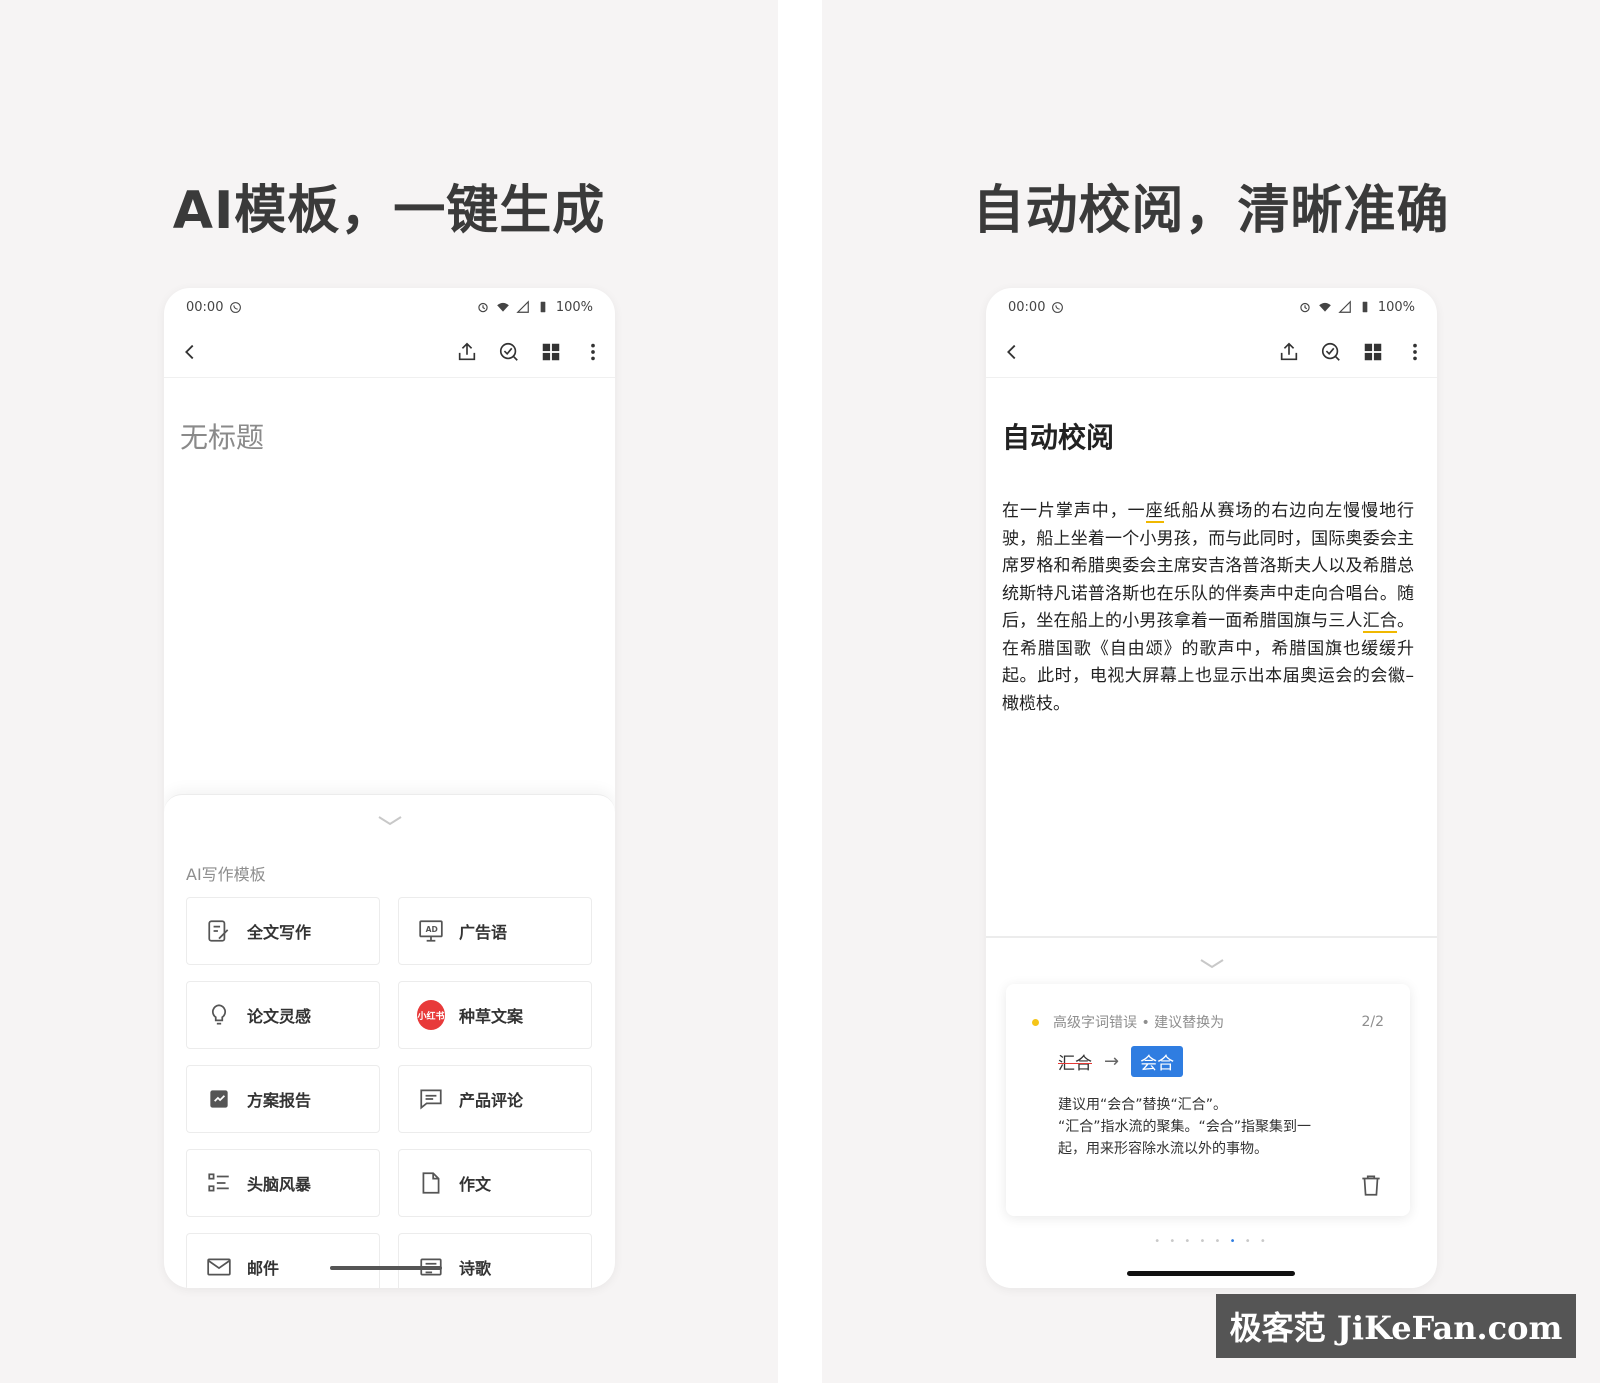  I want to click on ad-board-icon: AD, so click(431, 931).